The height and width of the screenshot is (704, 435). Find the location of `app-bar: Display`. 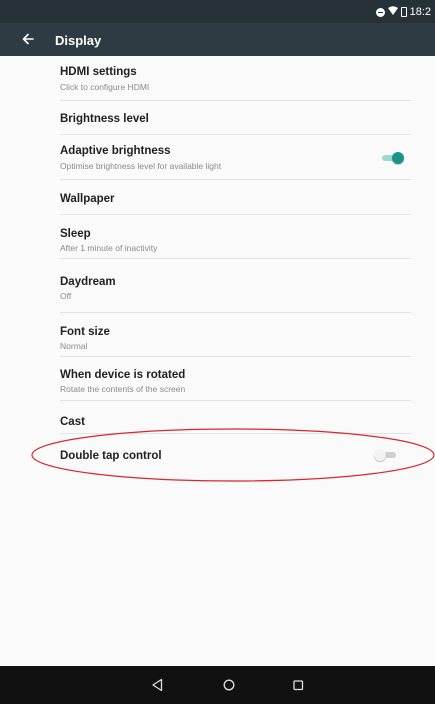

app-bar: Display is located at coordinates (217, 39).